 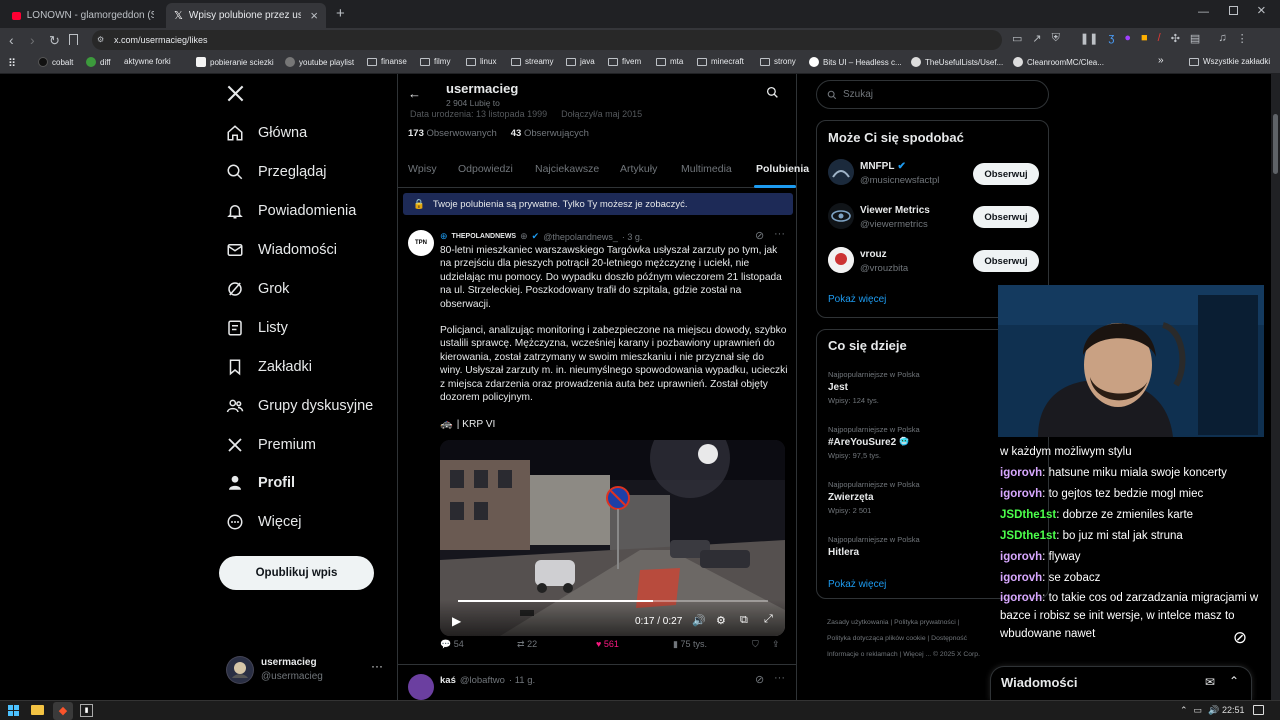 I want to click on all-bookmarks-folder: Wszystkie zakładki, so click(x=1229, y=61).